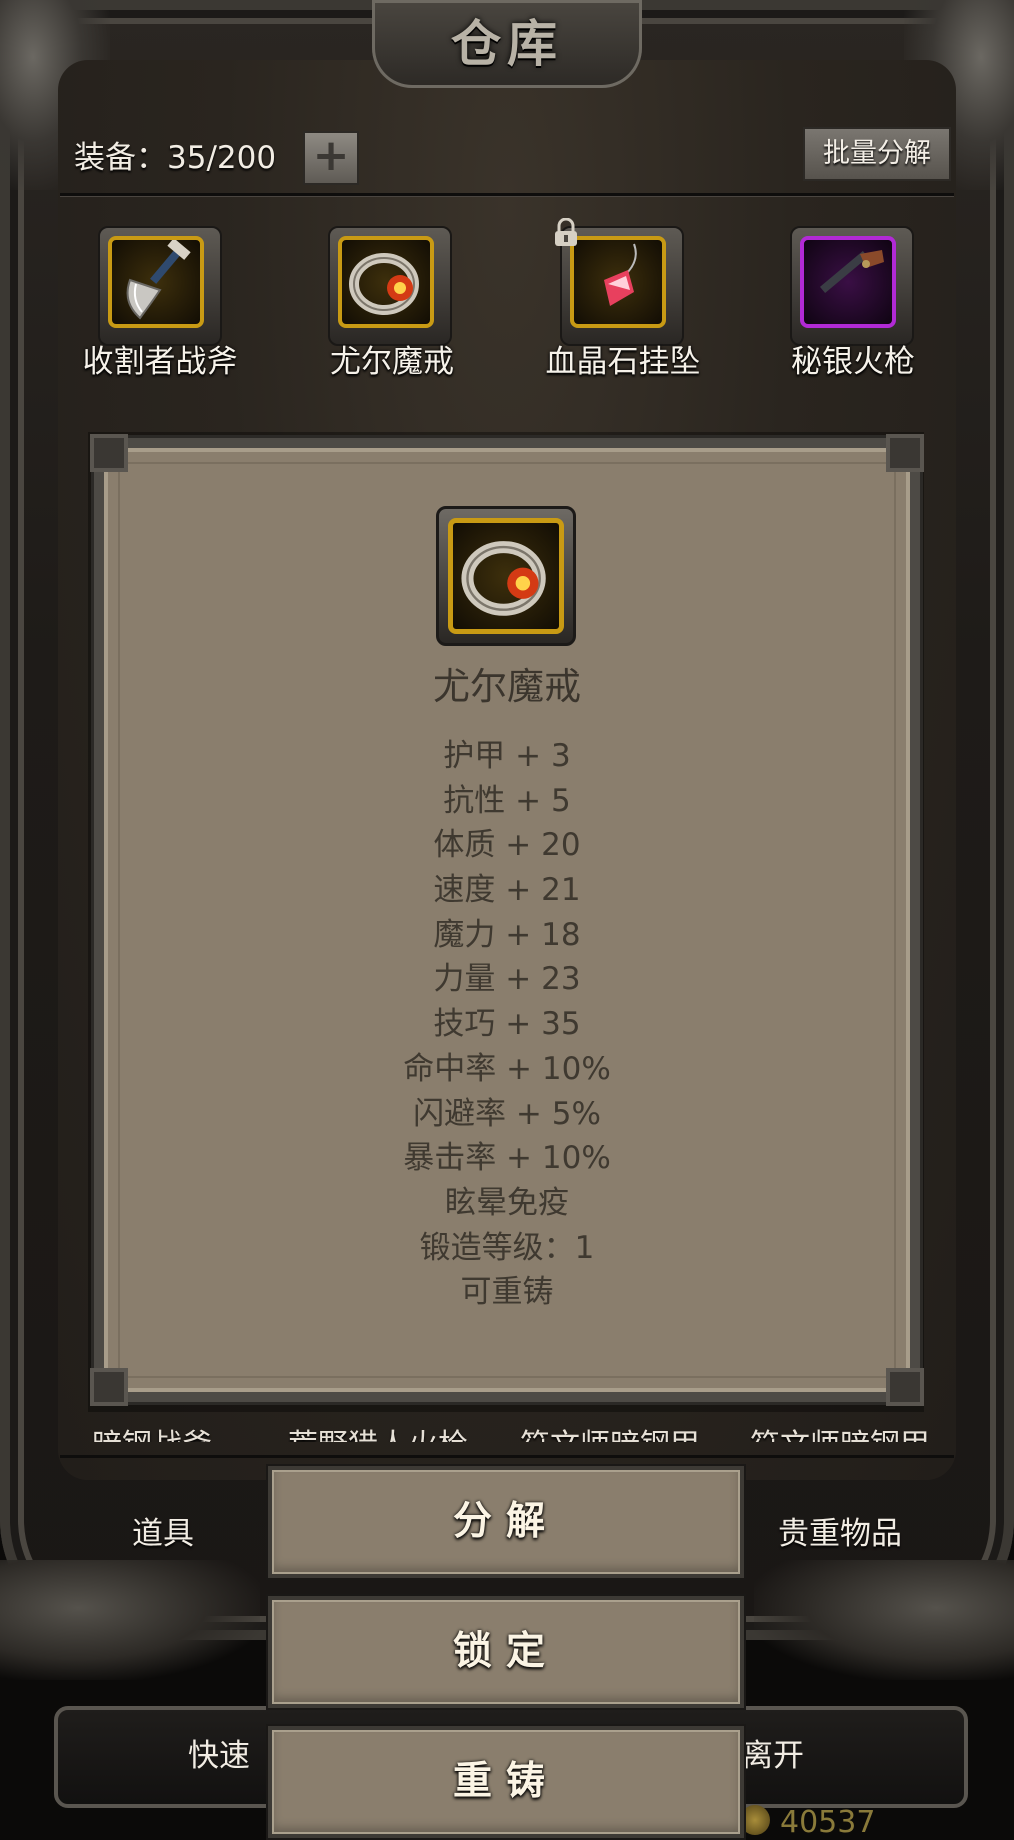  I want to click on reforge-button: 重铸, so click(506, 1782).